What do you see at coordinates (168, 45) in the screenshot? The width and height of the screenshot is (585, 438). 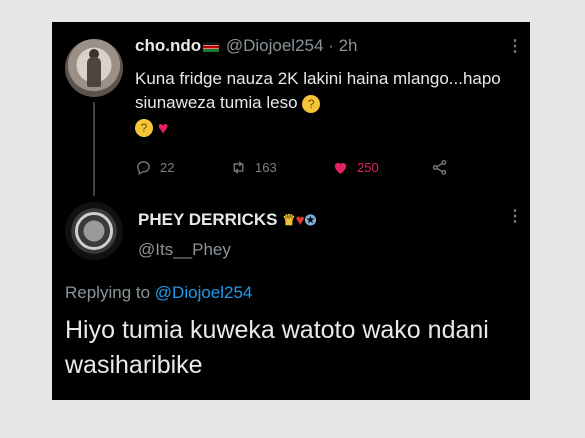 I see `display-name: cho.ndo` at bounding box center [168, 45].